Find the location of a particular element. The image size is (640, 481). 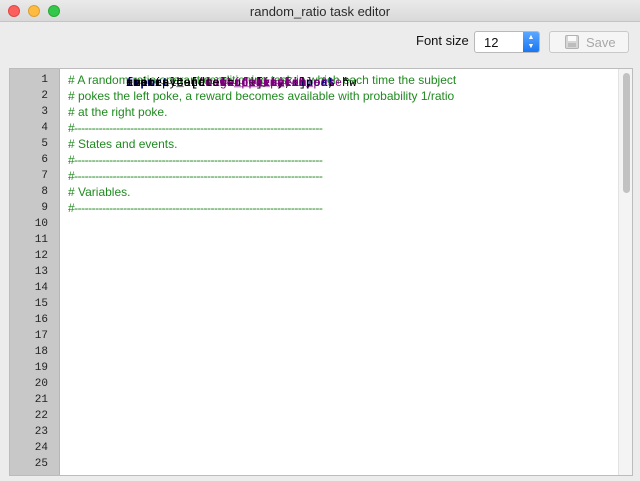

line-number: 17 is located at coordinates (41, 336).